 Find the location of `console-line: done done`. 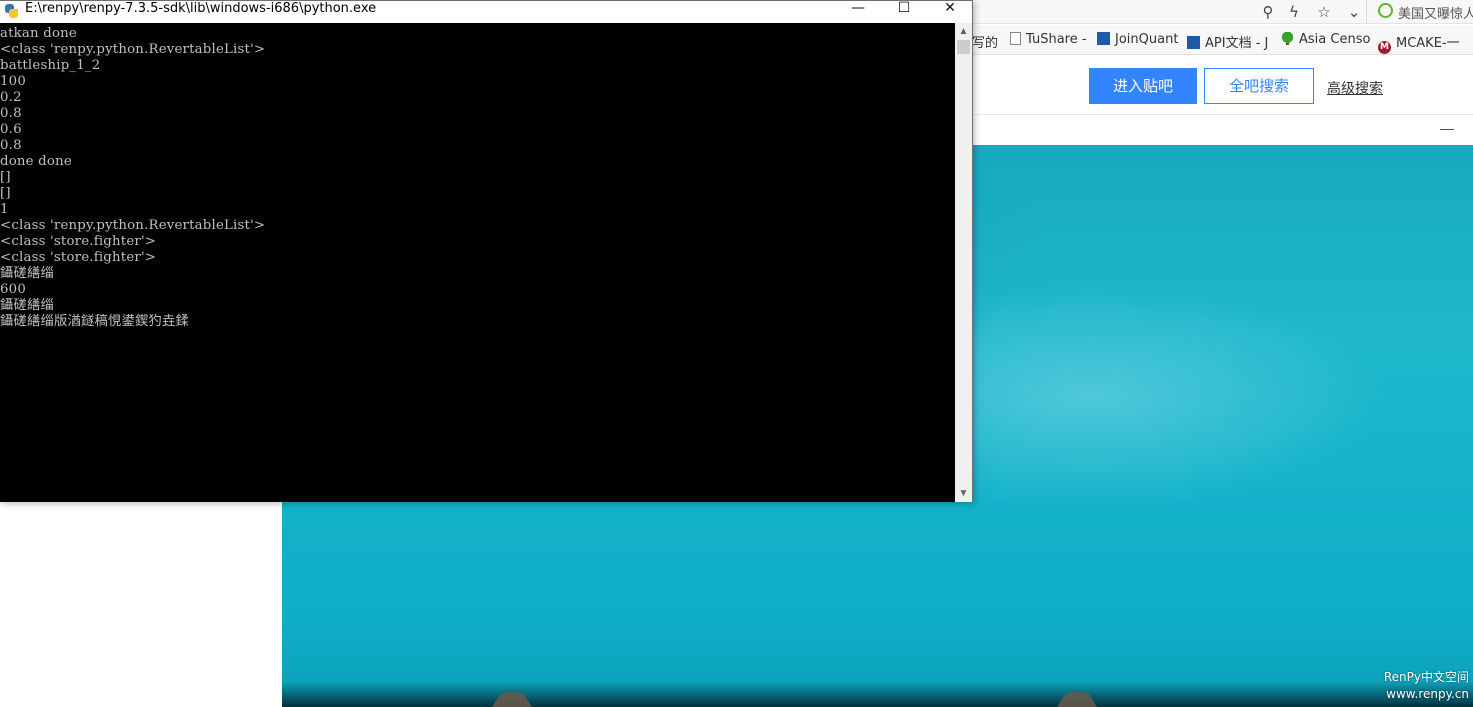

console-line: done done is located at coordinates (36, 161).